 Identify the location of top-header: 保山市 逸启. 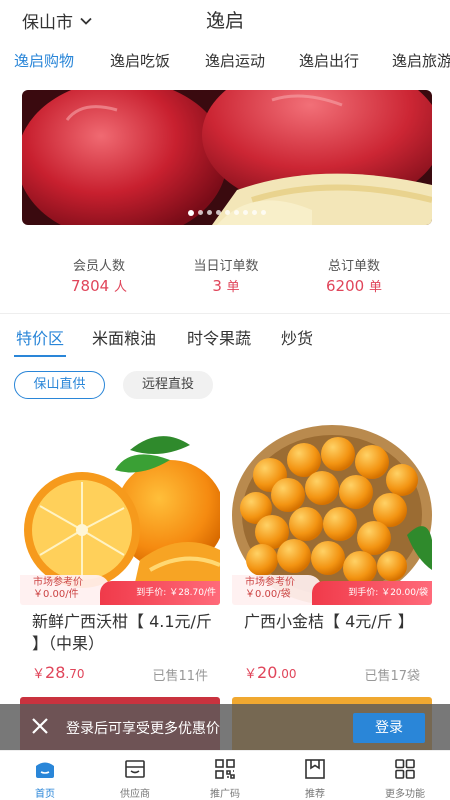
(225, 19).